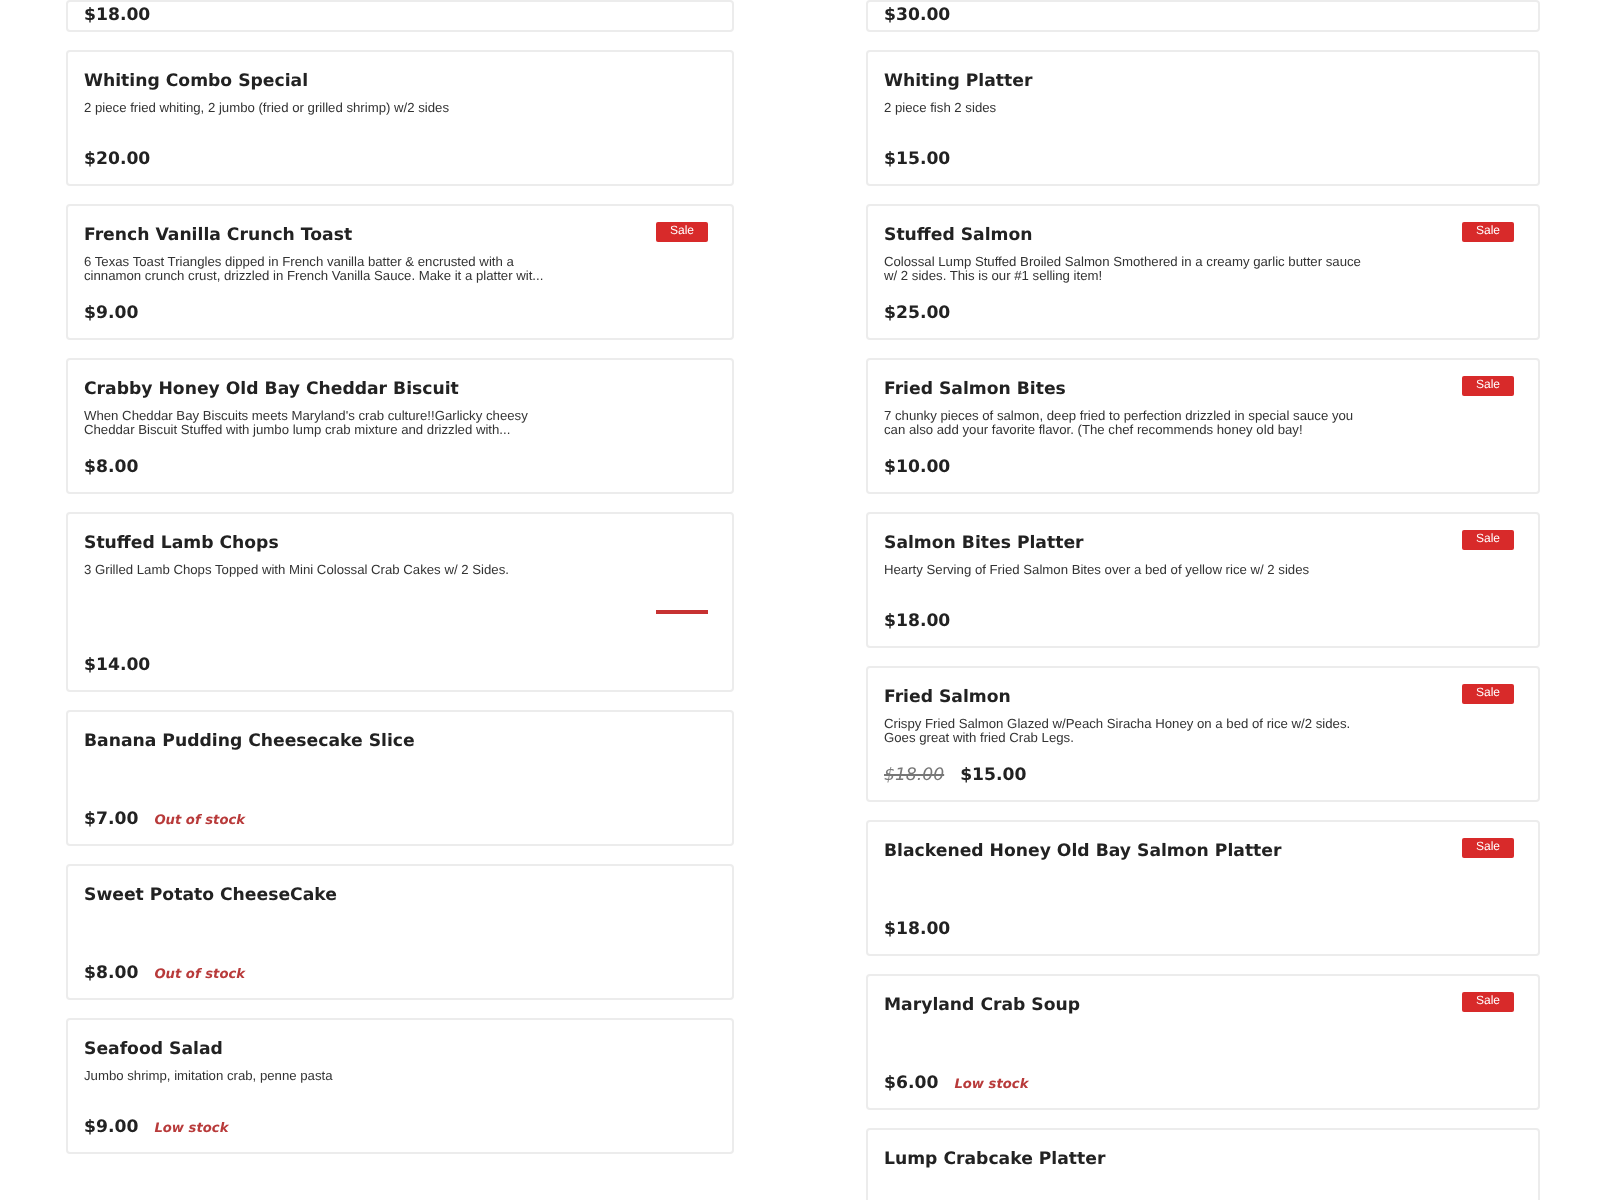  I want to click on item-price: $10.00, so click(917, 468).